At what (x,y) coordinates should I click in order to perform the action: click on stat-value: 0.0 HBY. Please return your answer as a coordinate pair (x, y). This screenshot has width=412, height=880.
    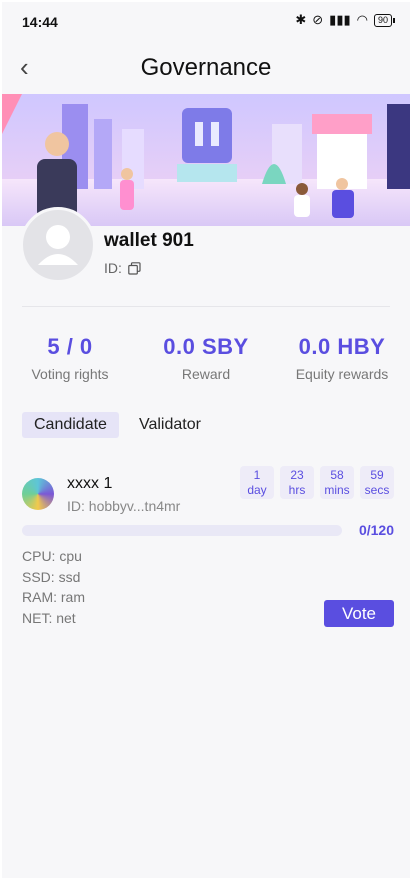
    Looking at the image, I should click on (342, 346).